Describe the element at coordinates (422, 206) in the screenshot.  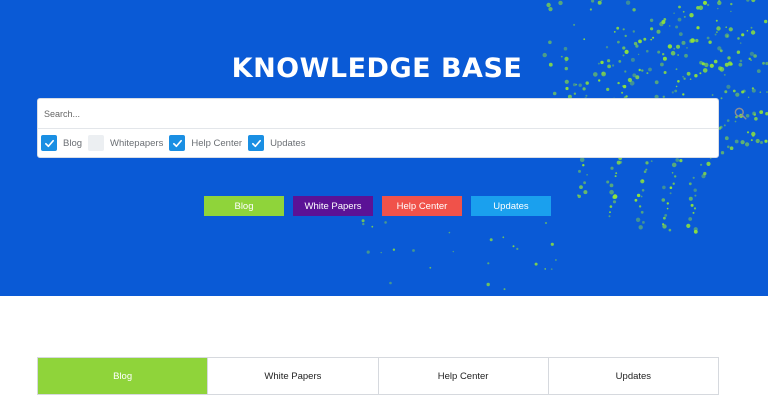
I see `help-center-button: Help Center` at that location.